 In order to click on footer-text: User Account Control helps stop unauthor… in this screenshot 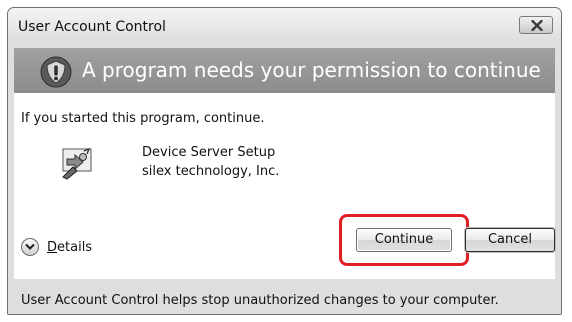, I will do `click(260, 300)`.